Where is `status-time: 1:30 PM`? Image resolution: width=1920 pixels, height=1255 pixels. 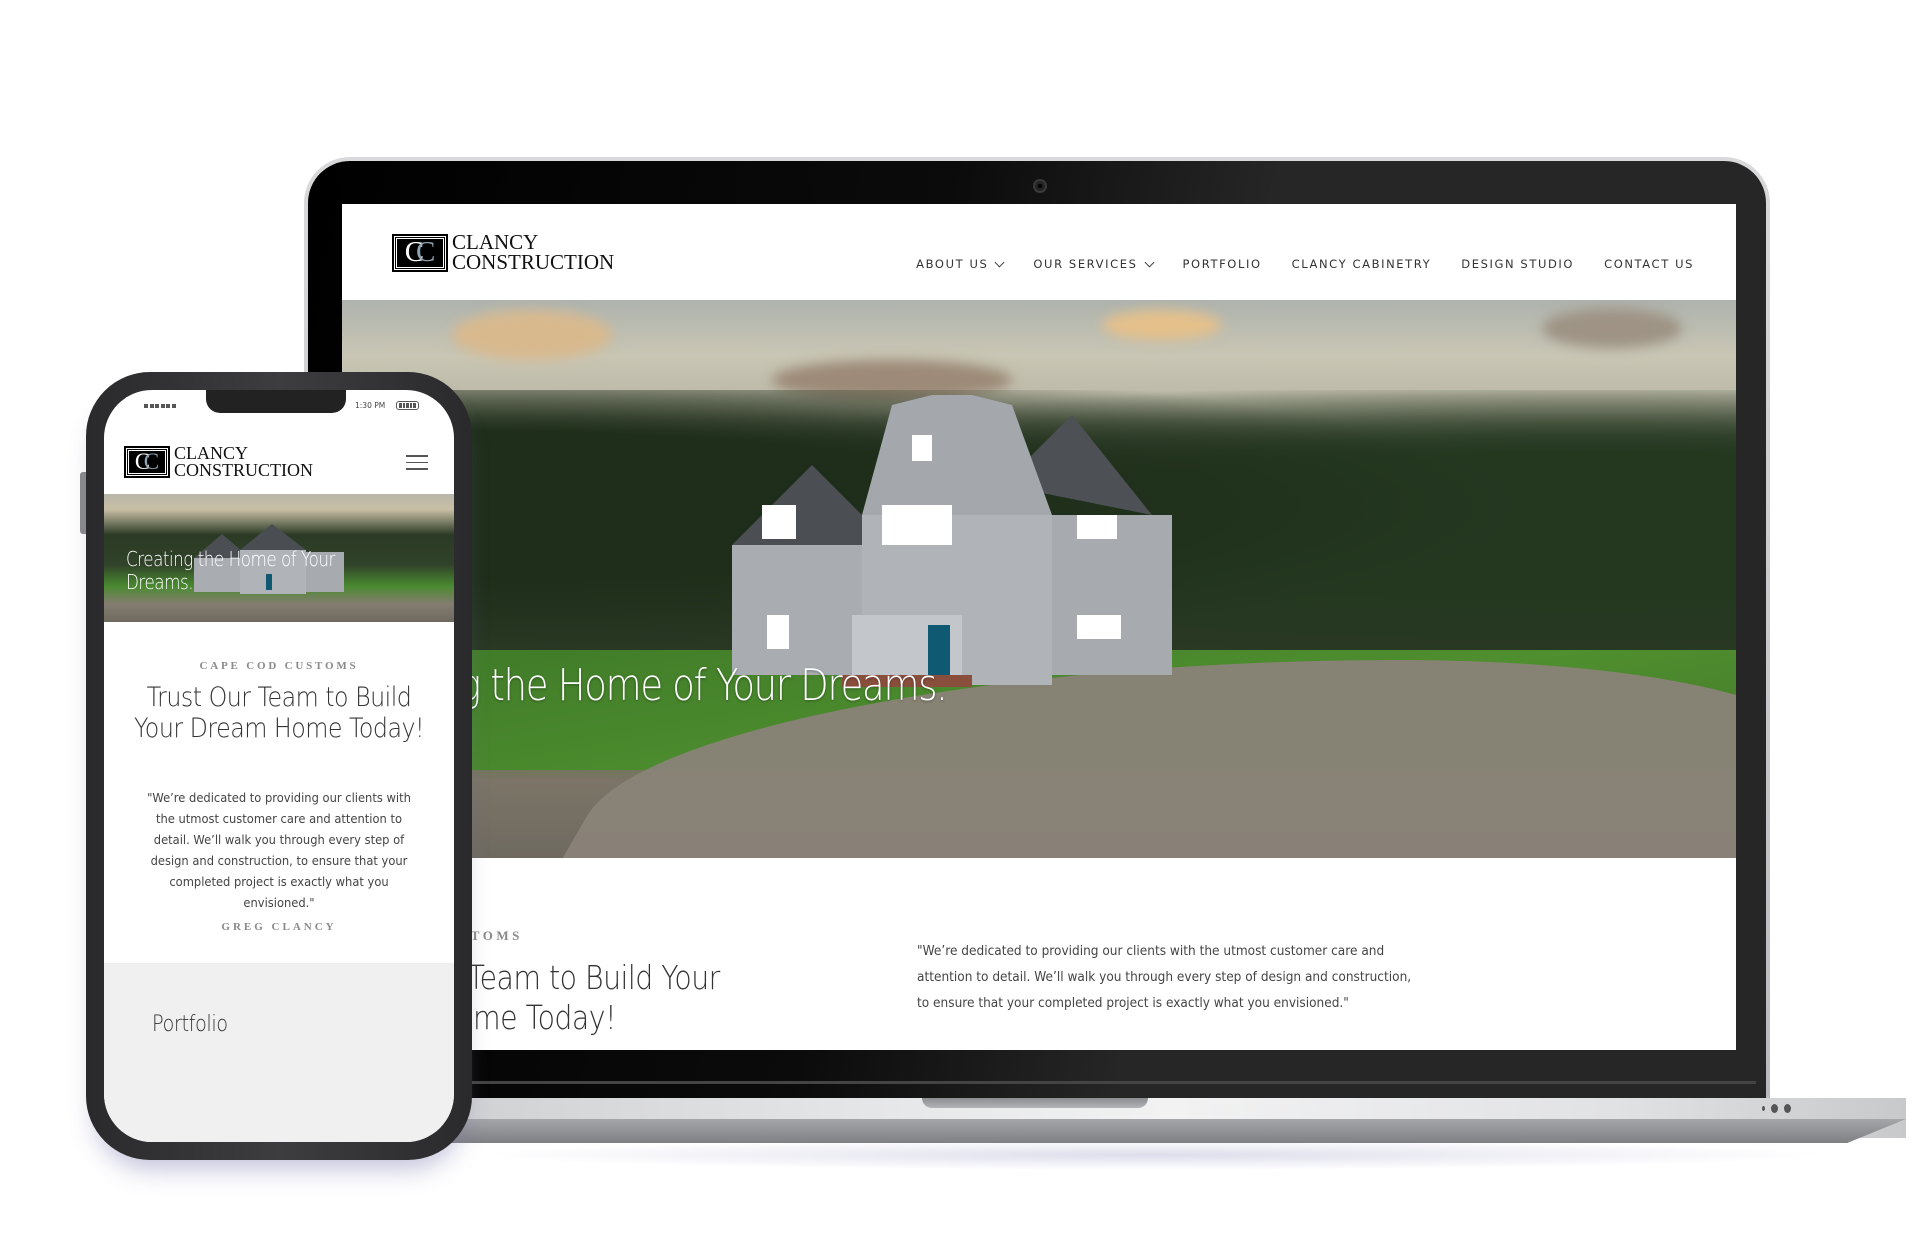 status-time: 1:30 PM is located at coordinates (370, 405).